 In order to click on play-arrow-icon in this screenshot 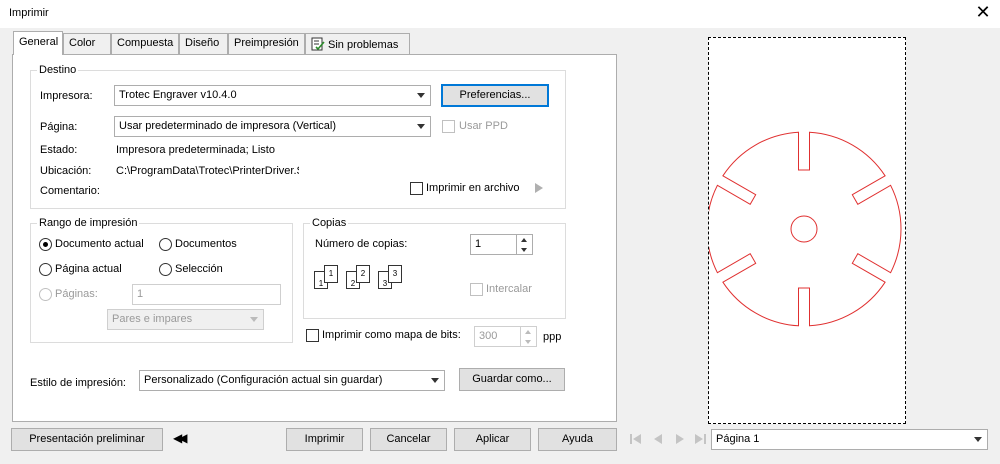, I will do `click(539, 188)`.